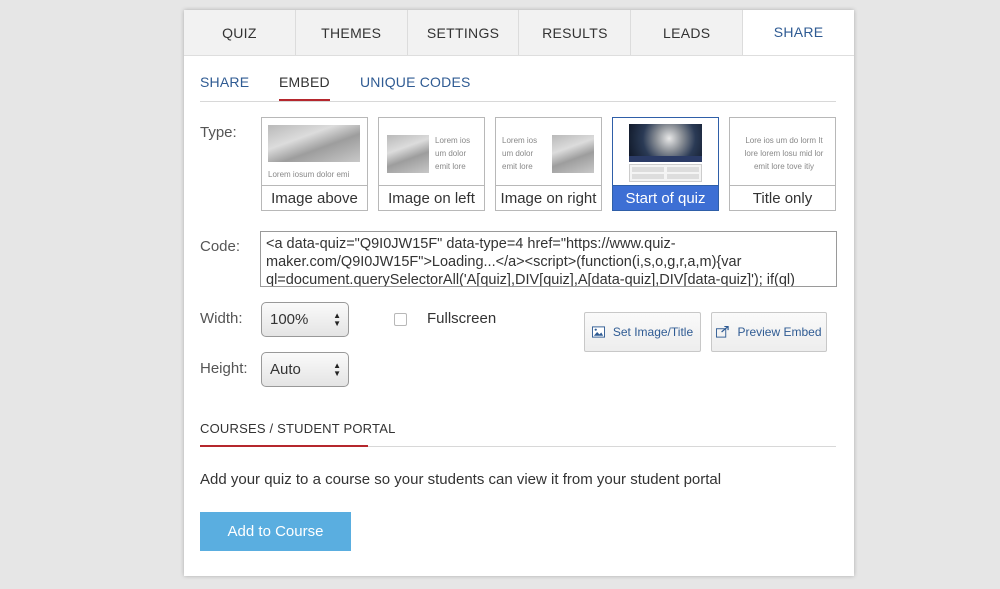  I want to click on set-image-title-label: Set Image/Title, so click(653, 332).